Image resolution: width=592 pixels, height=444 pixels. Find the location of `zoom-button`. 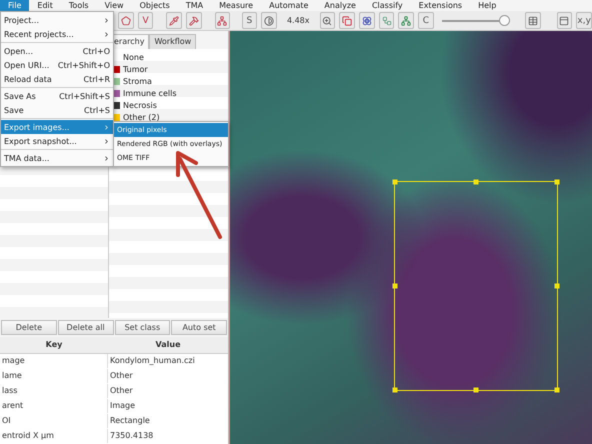

zoom-button is located at coordinates (328, 20).